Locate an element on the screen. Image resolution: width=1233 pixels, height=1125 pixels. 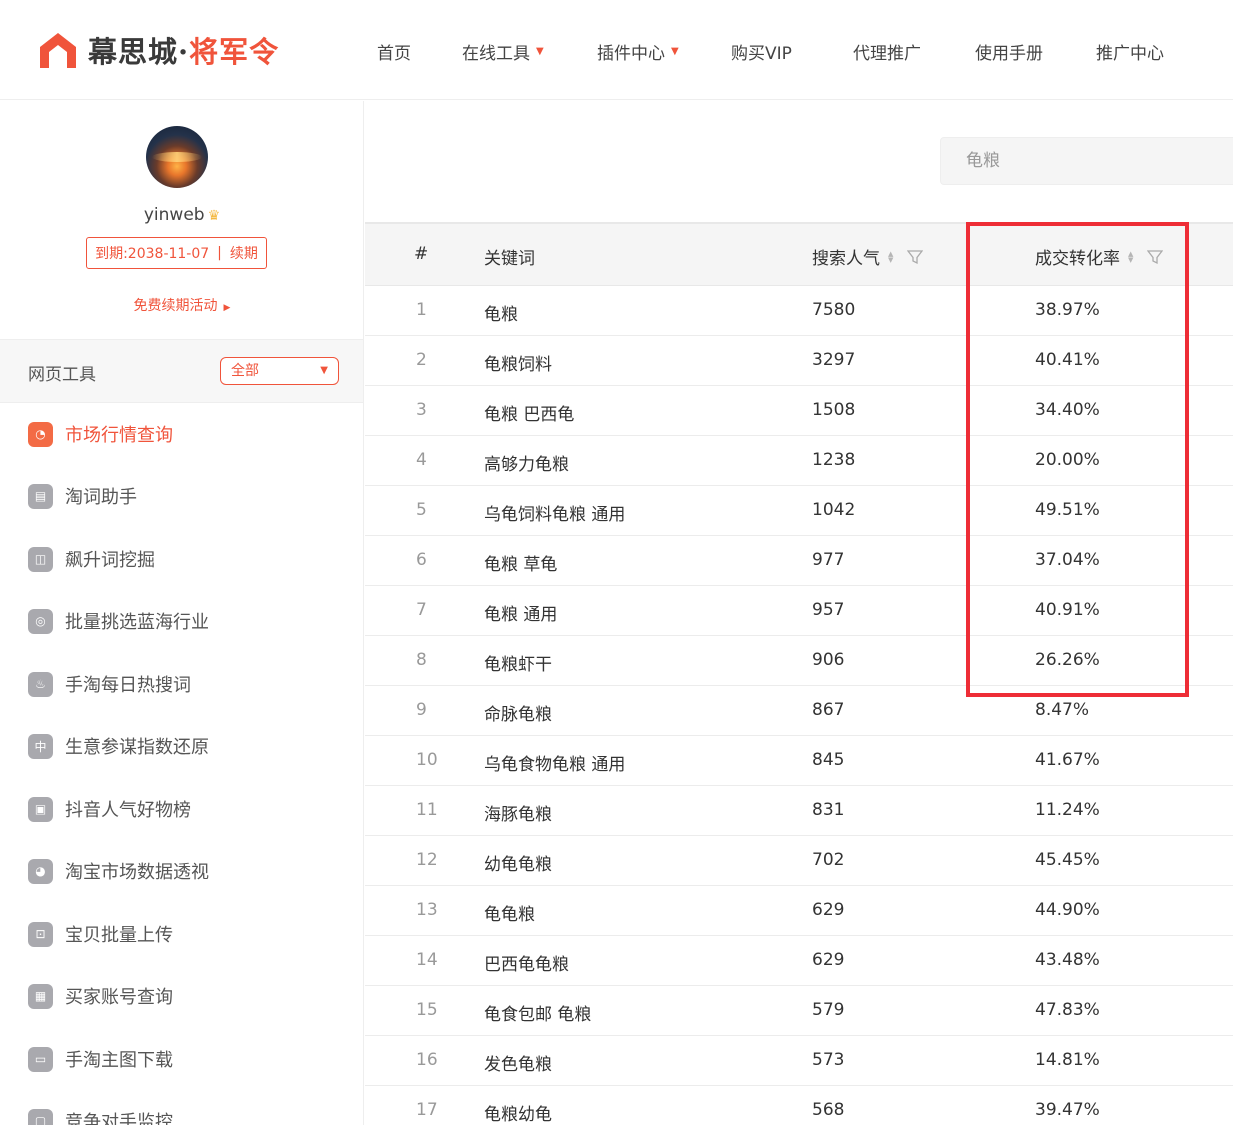
tools-header: 网页工具 全部 ▼ is located at coordinates (181, 371).